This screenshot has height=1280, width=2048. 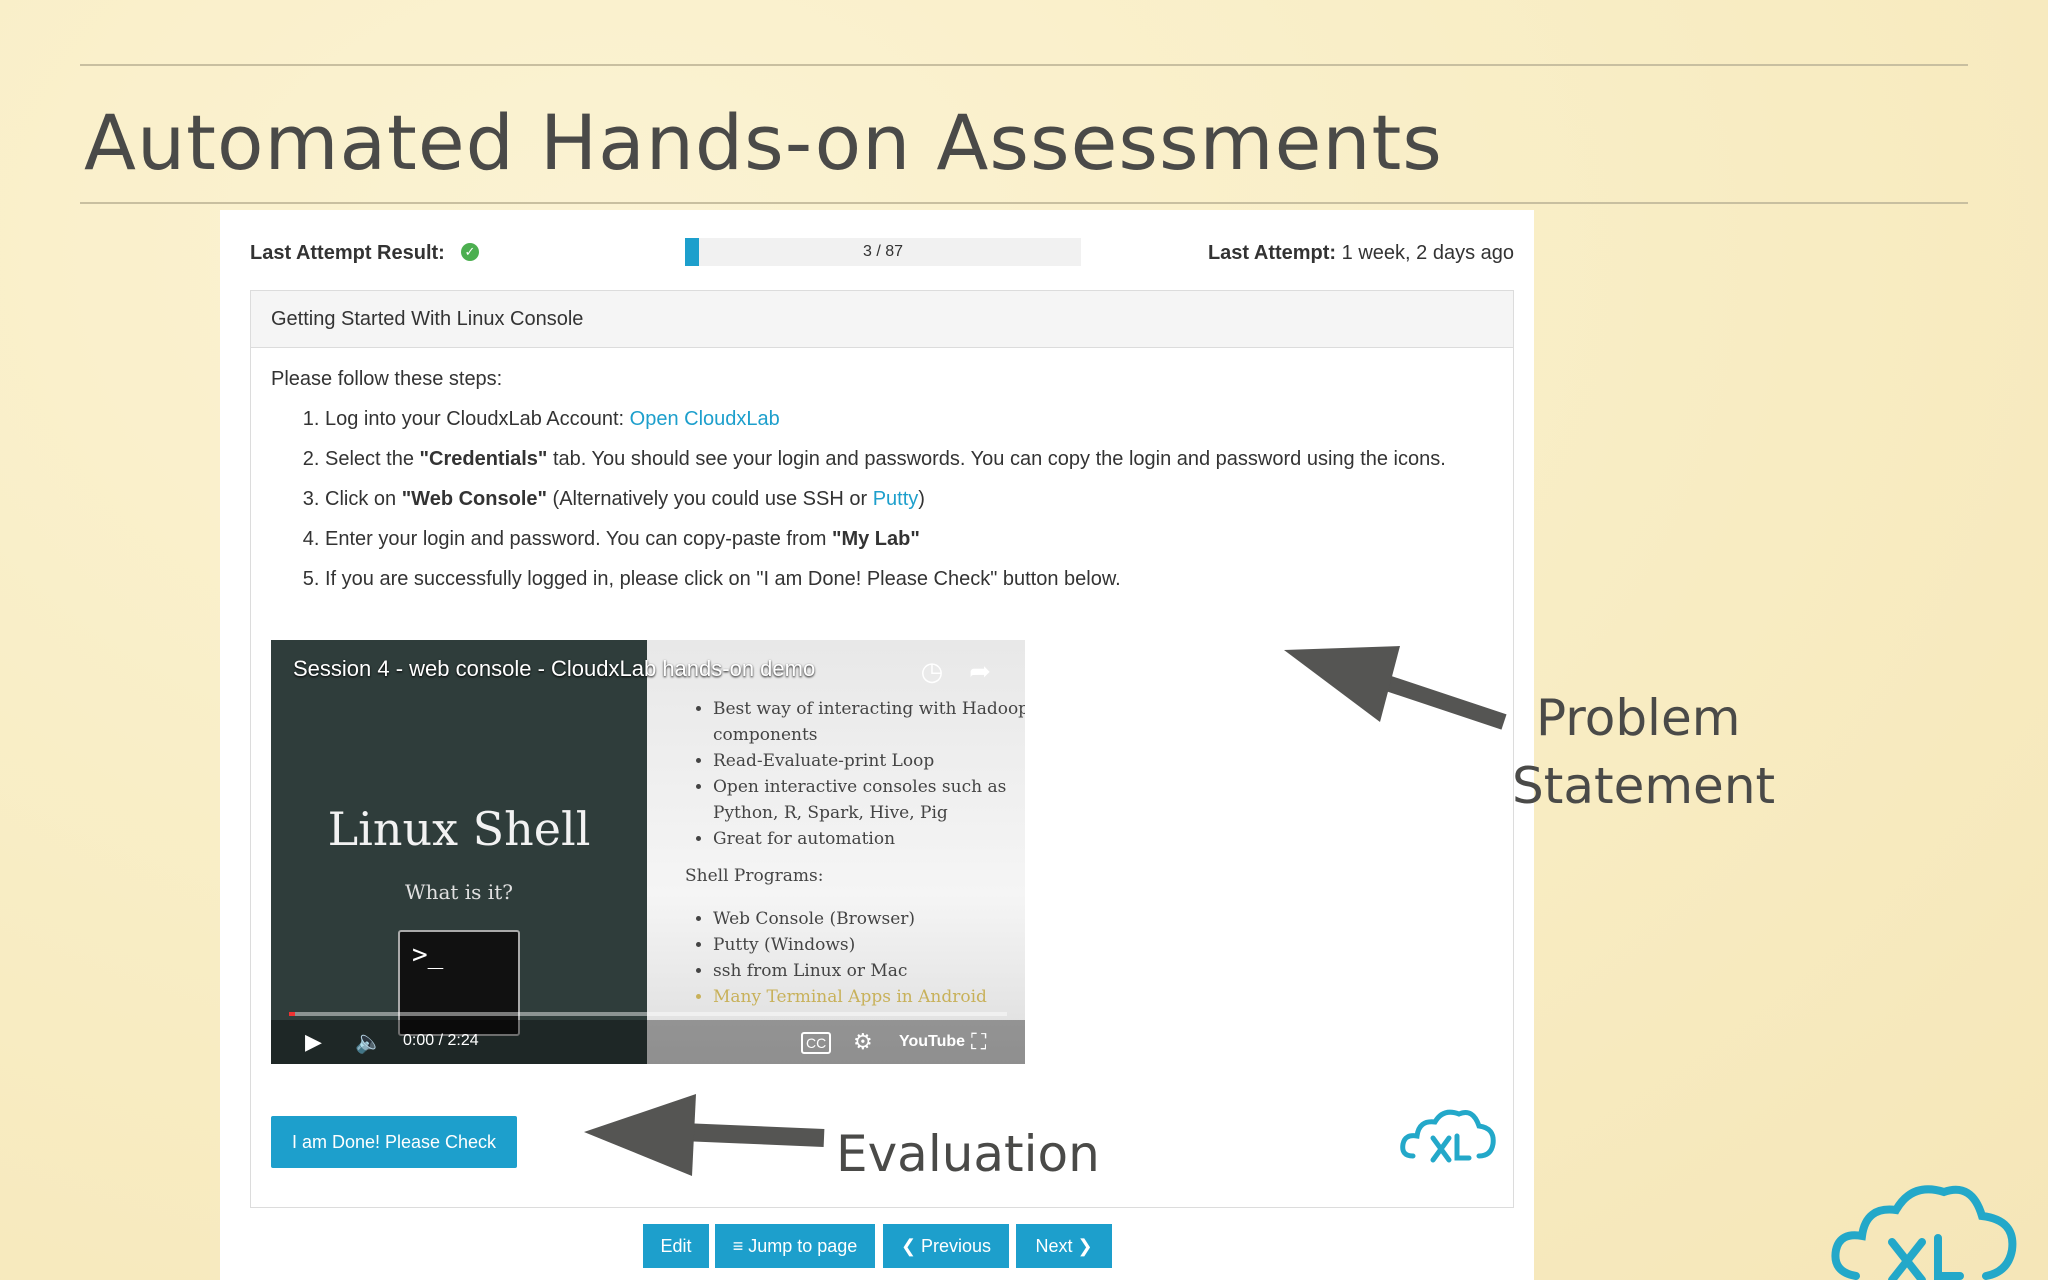 I want to click on evaluation-arrow-icon, so click(x=704, y=1135).